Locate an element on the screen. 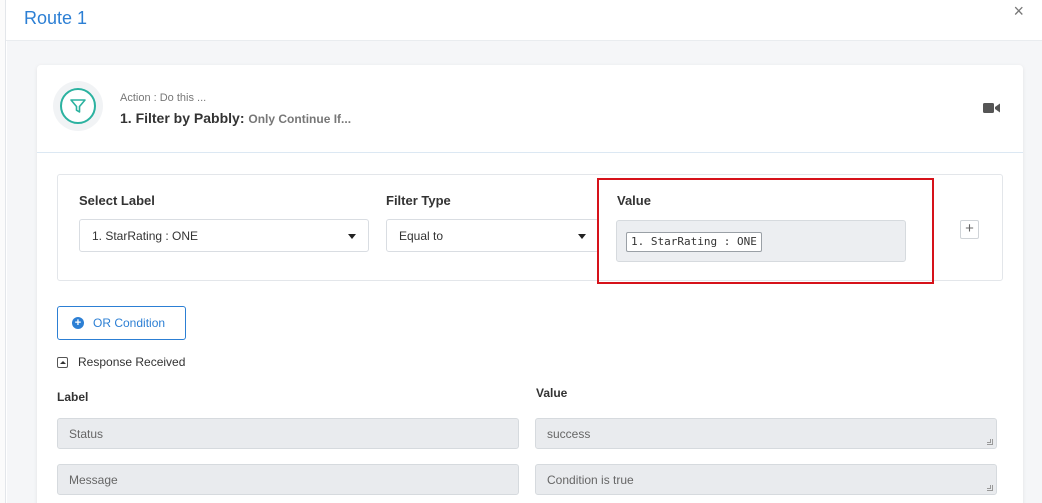  select-label-dropdown: 1. StarRating : ONE is located at coordinates (224, 235).